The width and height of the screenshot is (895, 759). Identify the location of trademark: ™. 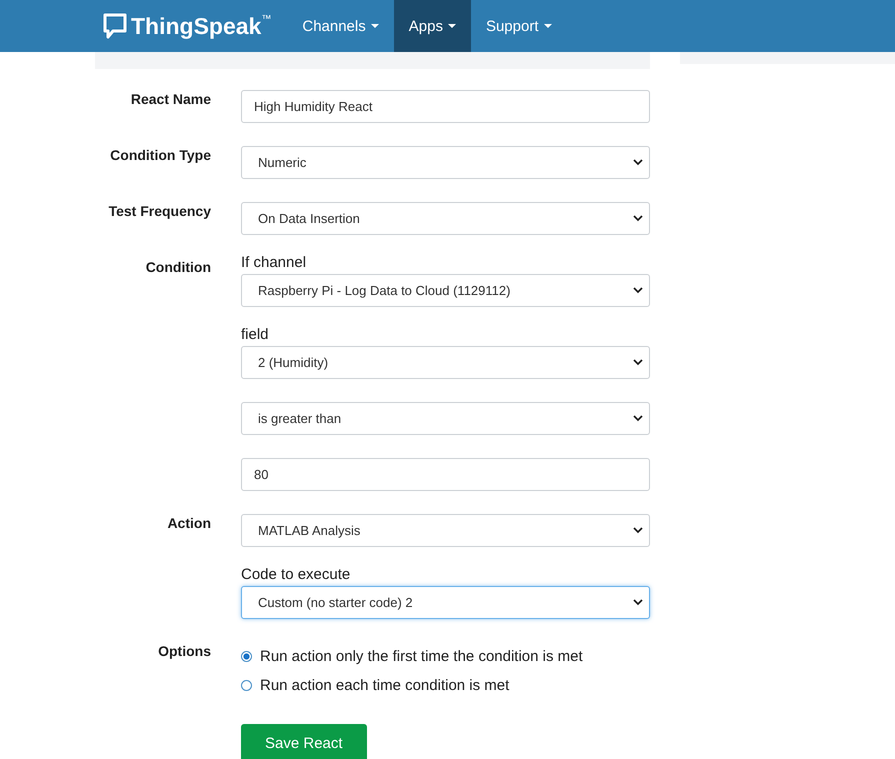
(266, 19).